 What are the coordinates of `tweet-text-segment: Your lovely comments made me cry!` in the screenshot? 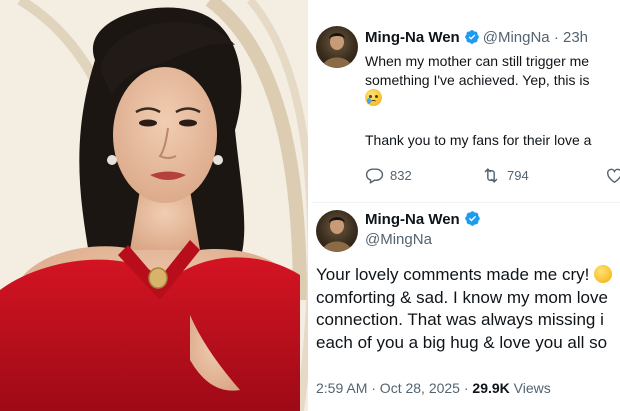 It's located at (453, 274).